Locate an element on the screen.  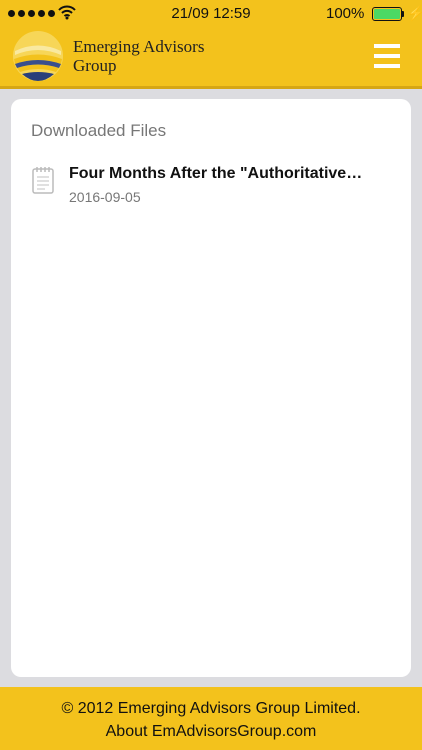
app-bar: Emerging Advisors Group is located at coordinates (211, 57).